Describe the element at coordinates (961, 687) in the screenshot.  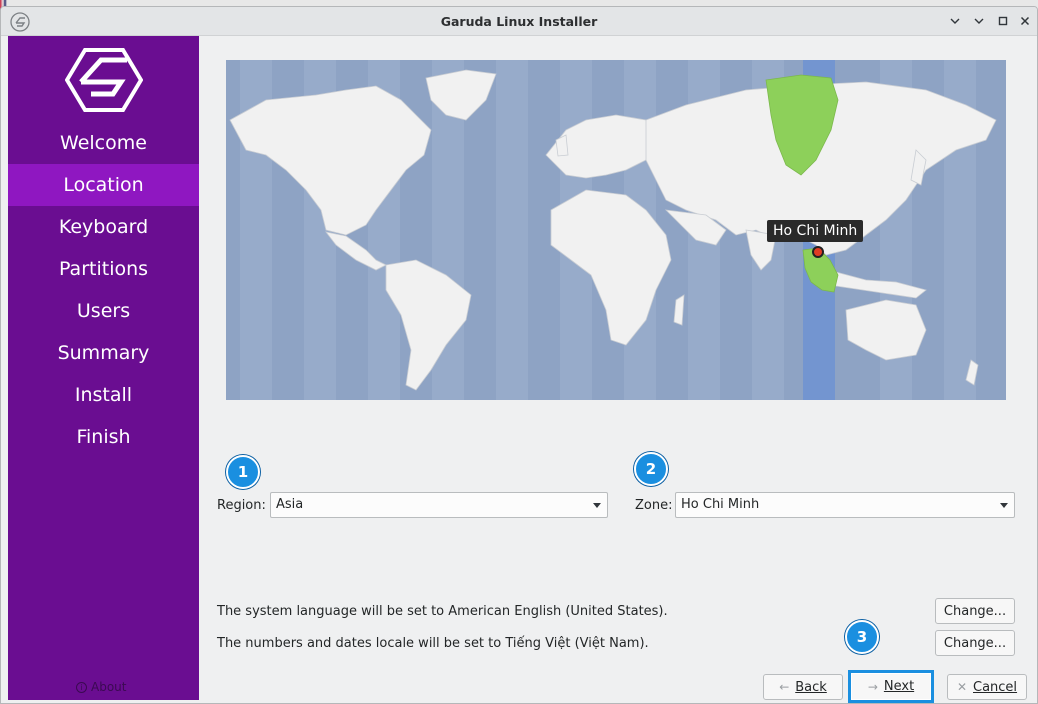
I see `close-icon: ✕` at that location.